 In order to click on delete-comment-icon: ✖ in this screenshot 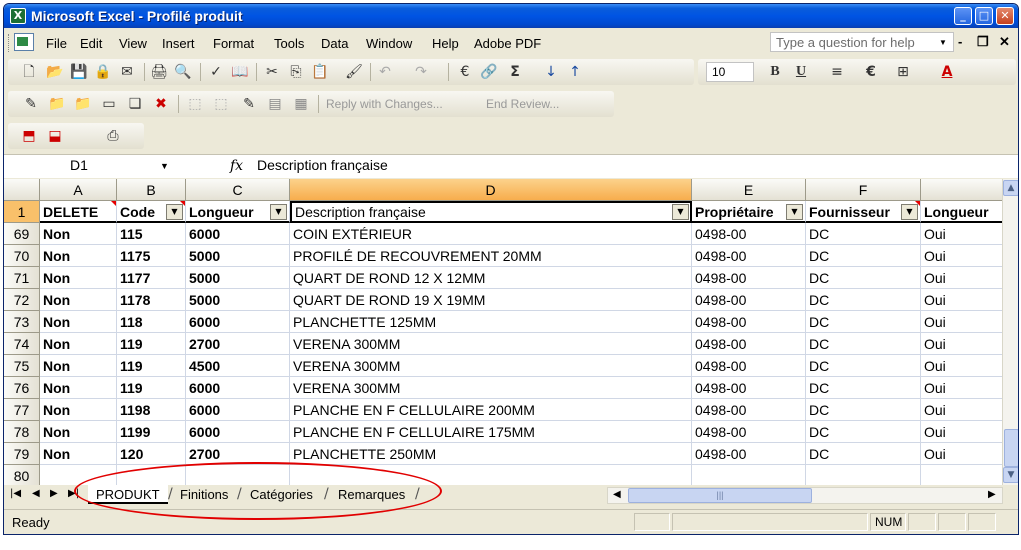, I will do `click(161, 104)`.